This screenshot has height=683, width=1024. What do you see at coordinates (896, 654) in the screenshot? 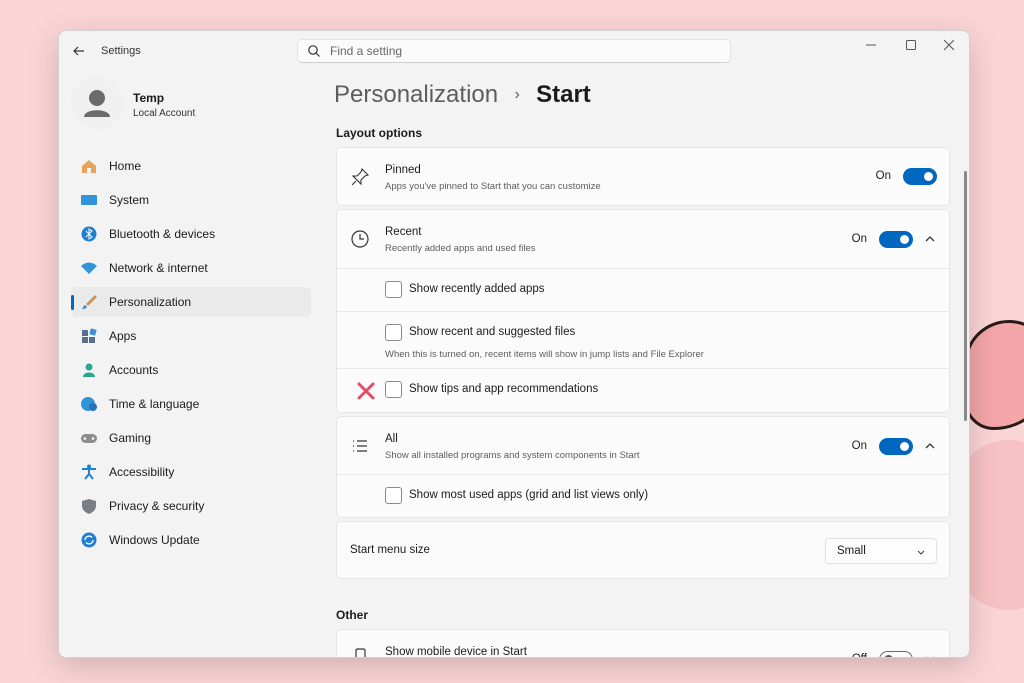
I see `mobile-device-toggle` at bounding box center [896, 654].